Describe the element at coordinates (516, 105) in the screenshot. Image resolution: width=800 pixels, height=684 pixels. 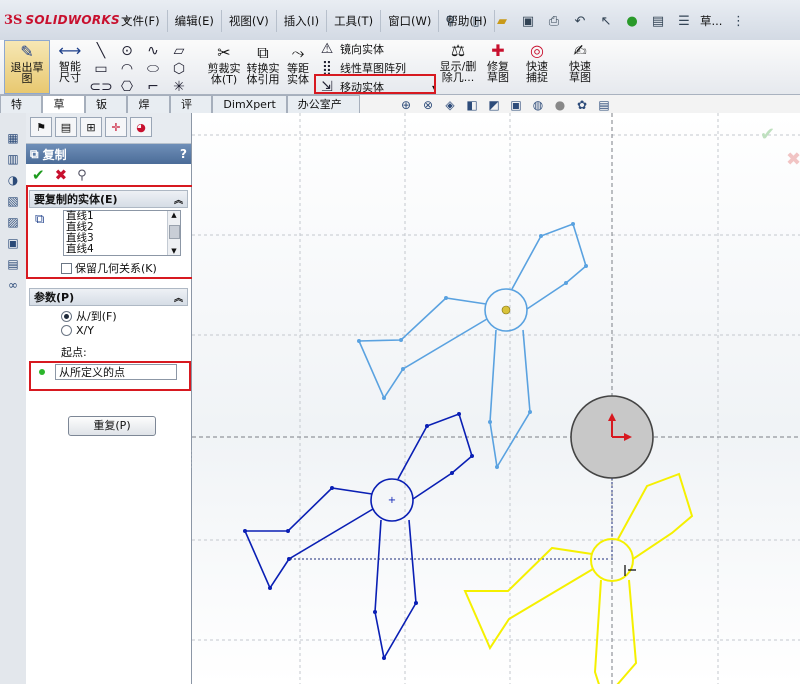
I see `display-style-icon: ▣` at that location.